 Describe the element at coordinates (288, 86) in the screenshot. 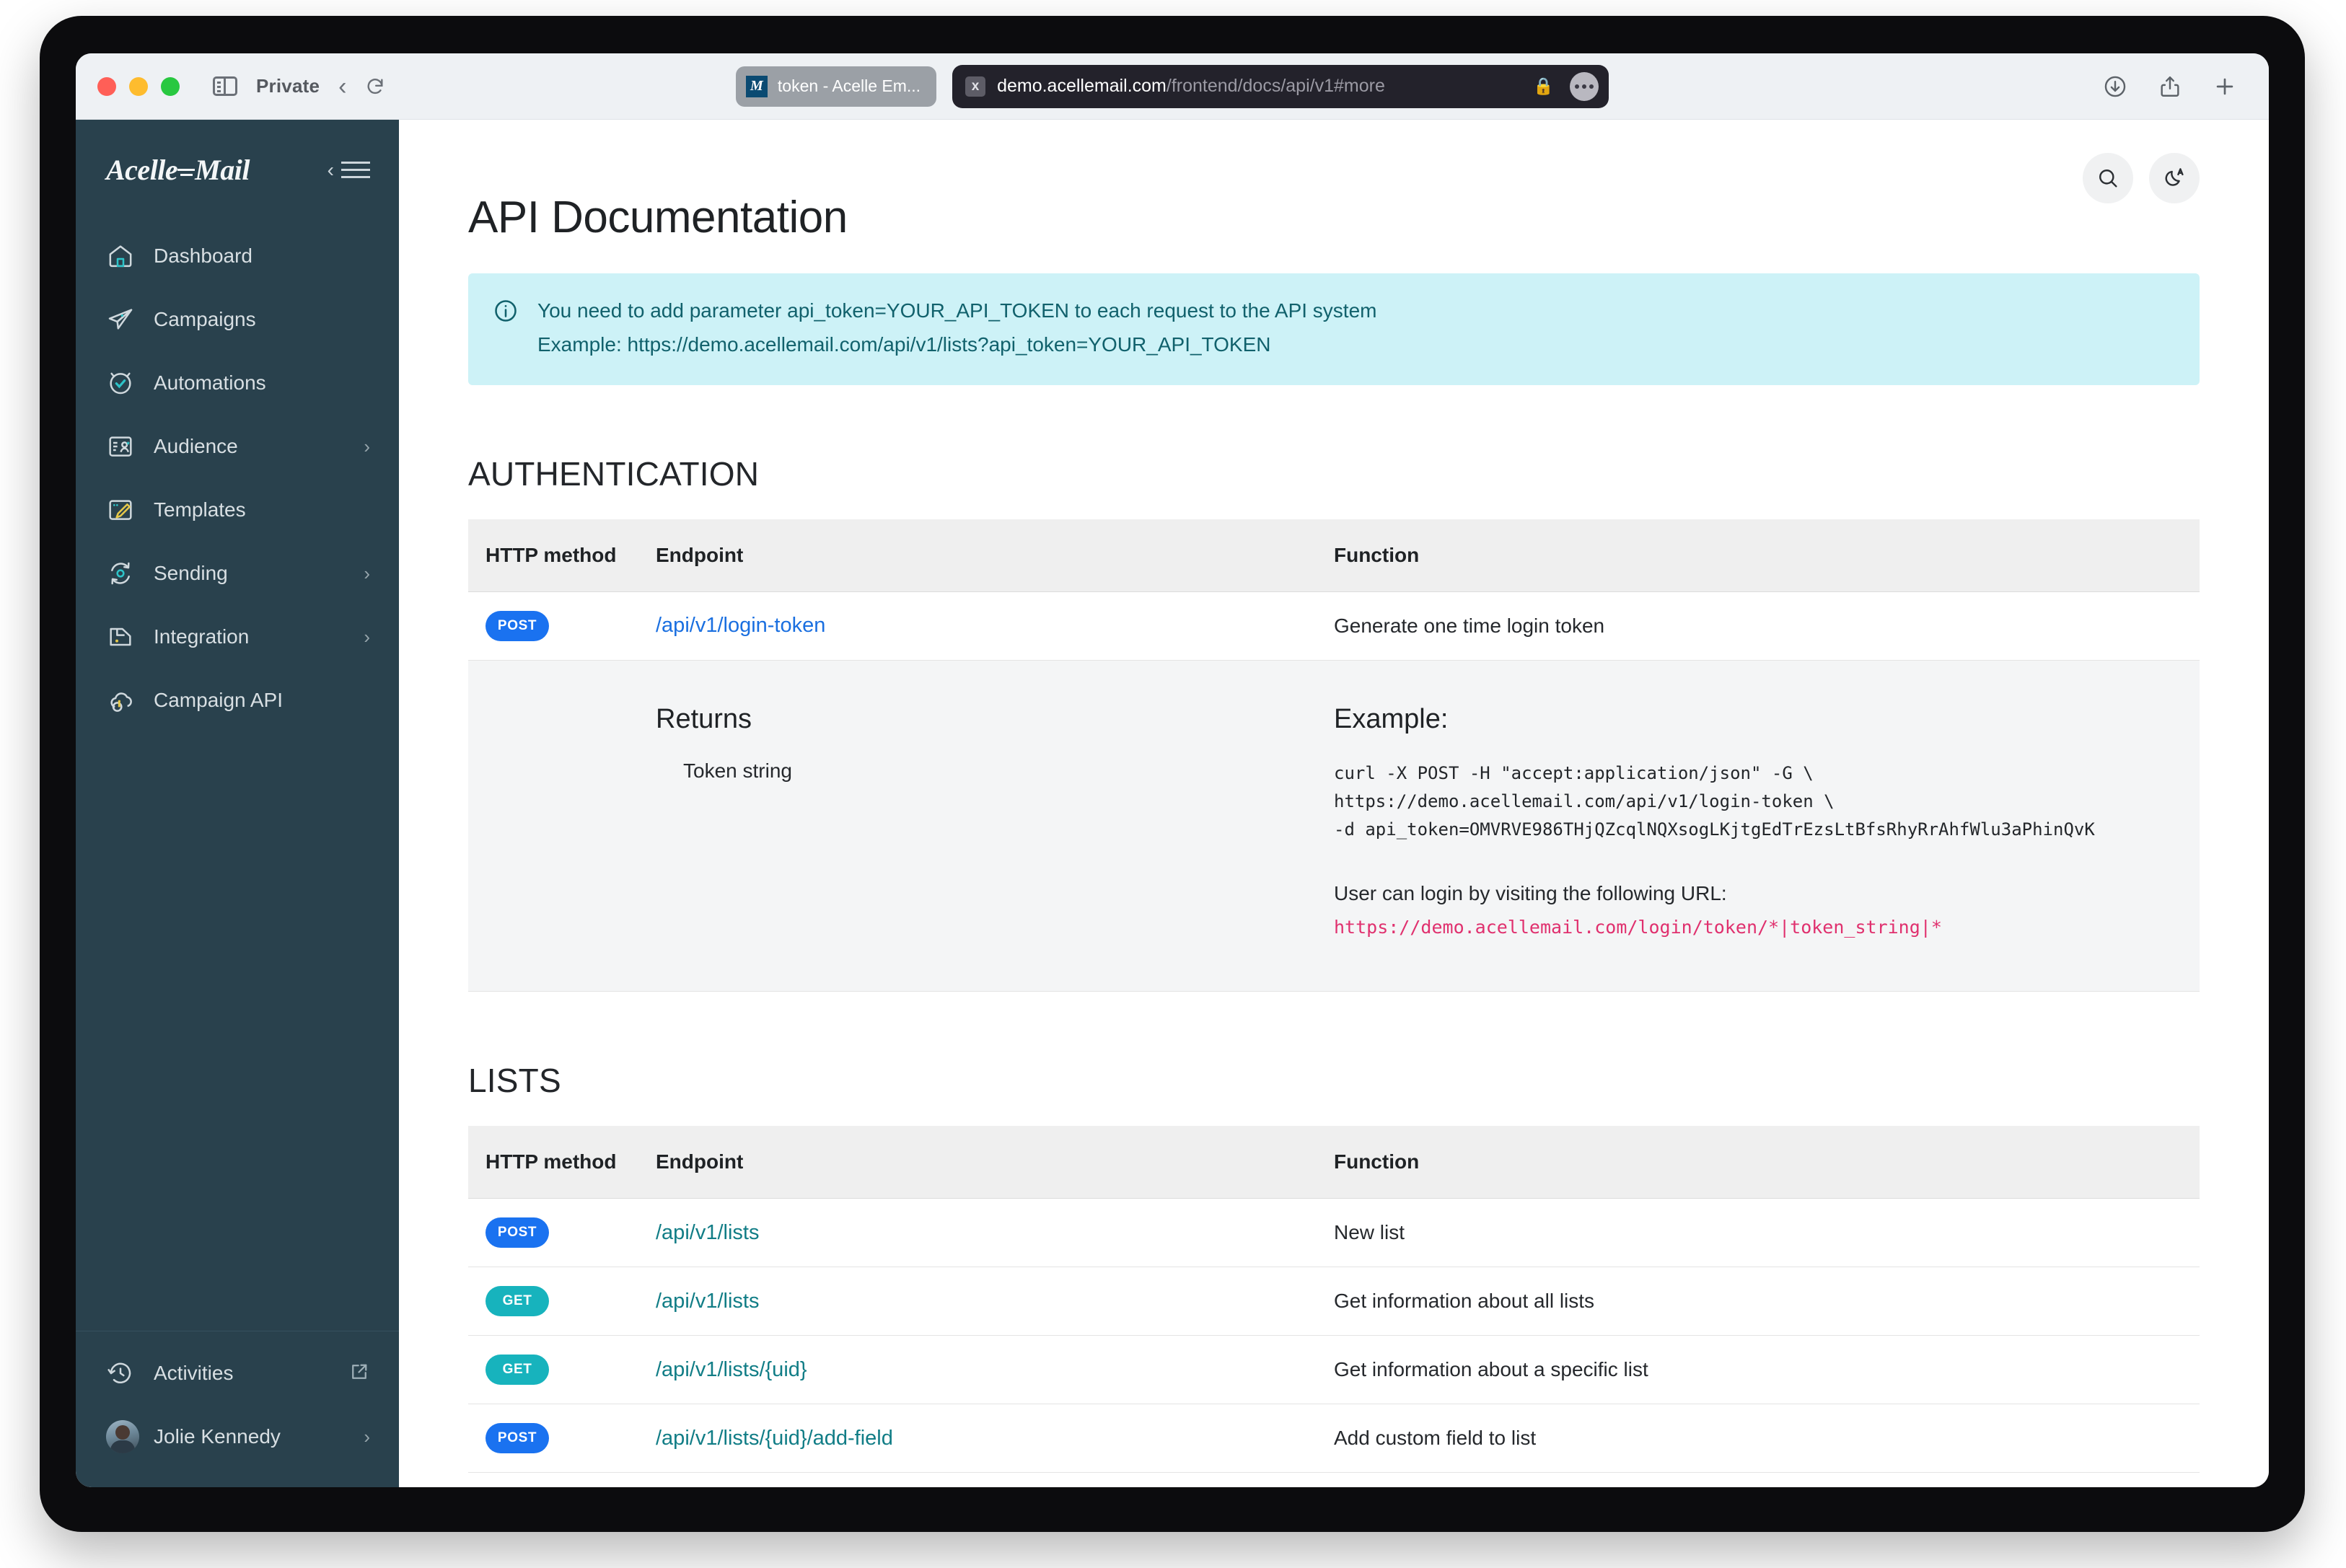

I see `private-mode-label: Private` at that location.